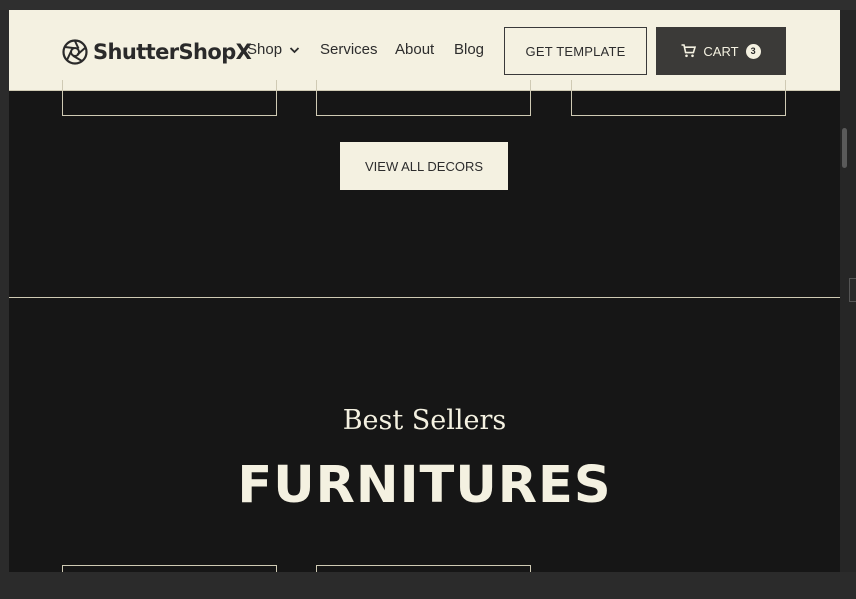  I want to click on section-divider, so click(424, 297).